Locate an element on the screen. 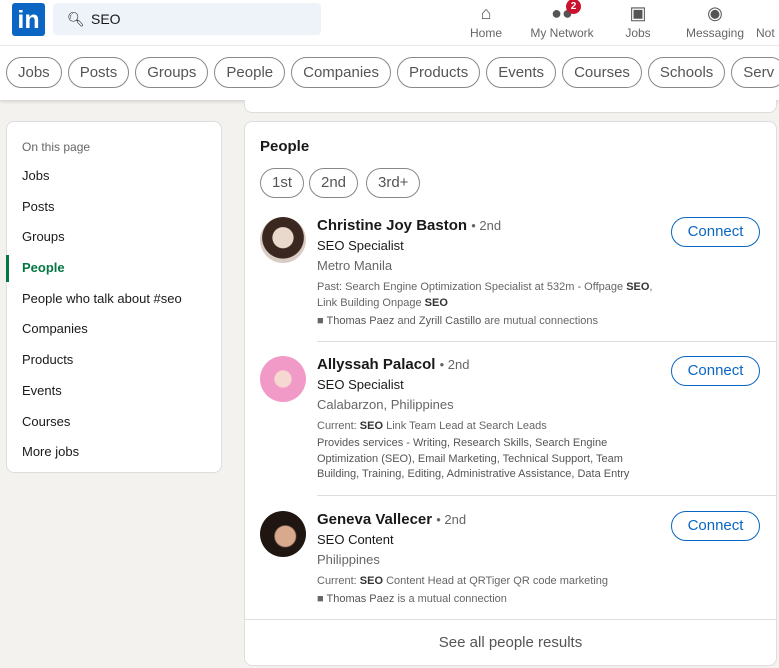  sidebar-item-people-talk-seo: People who talk about #seo is located at coordinates (114, 299).